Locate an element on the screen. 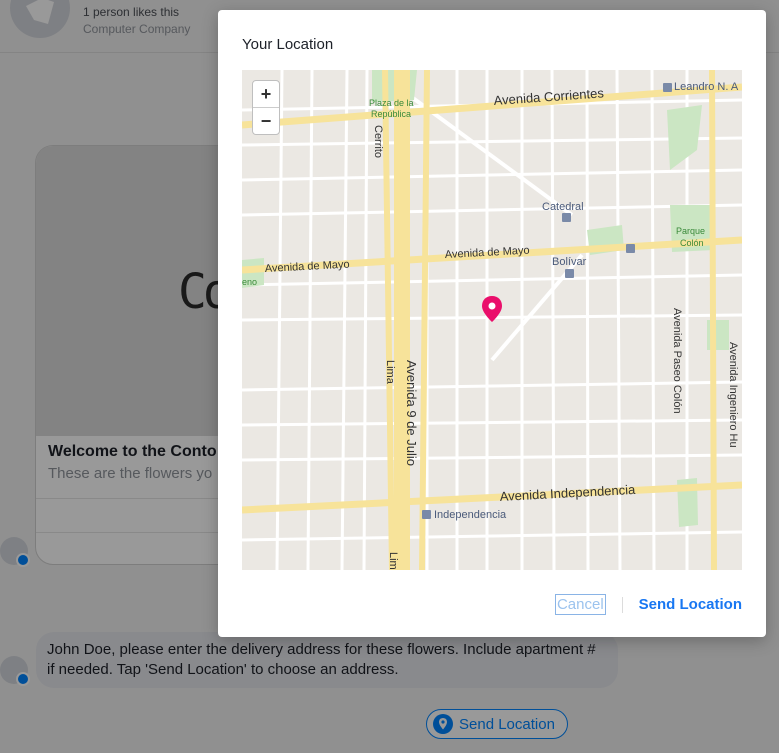  cancel-button: Cancel is located at coordinates (580, 604).